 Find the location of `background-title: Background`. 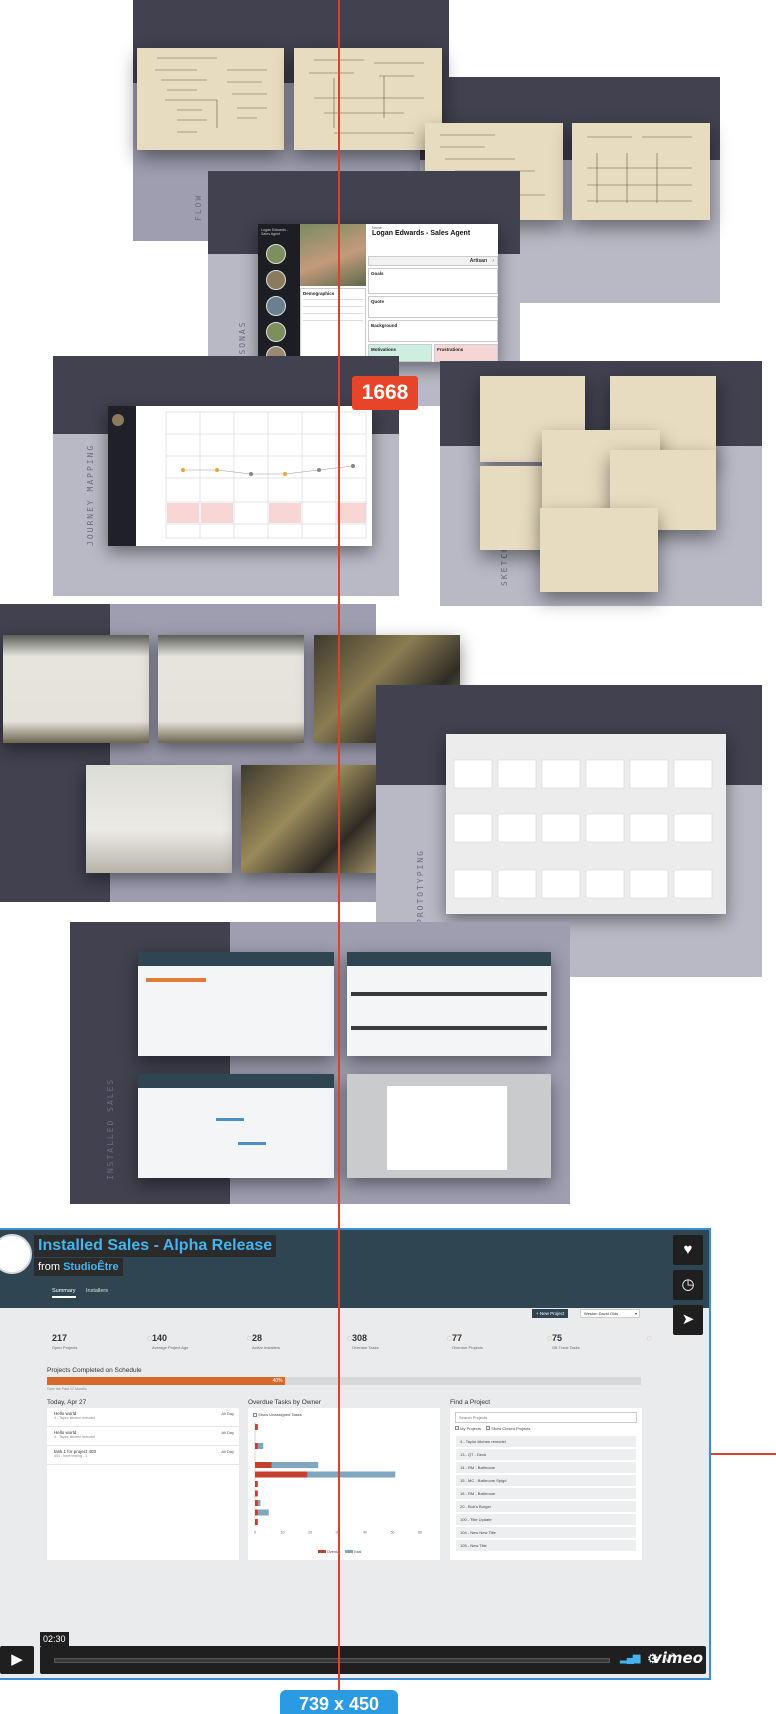

background-title: Background is located at coordinates (384, 325).